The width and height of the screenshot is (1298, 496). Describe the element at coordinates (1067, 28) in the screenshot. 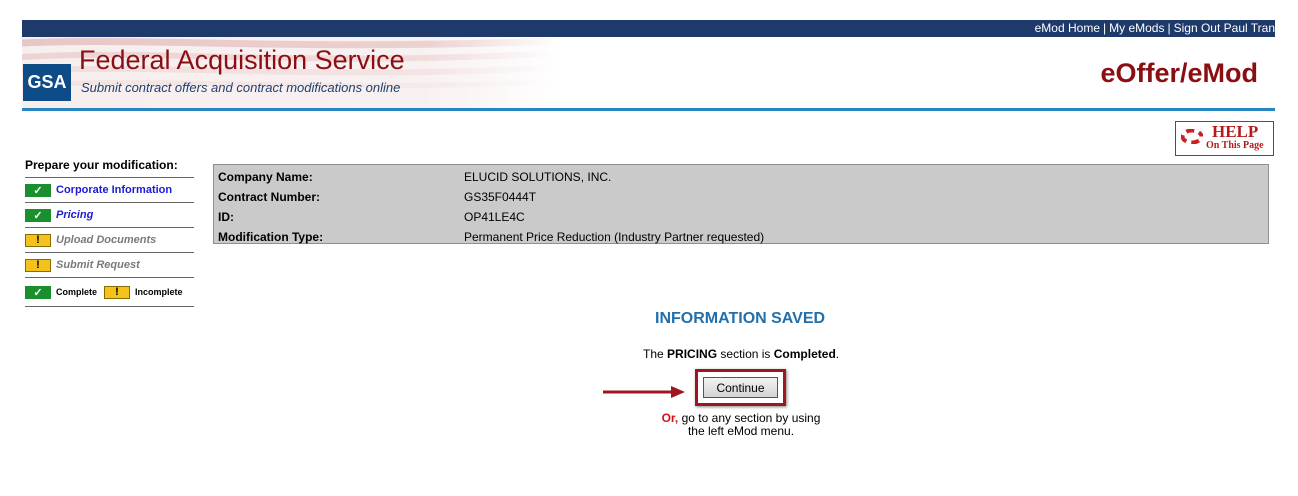

I see `emod-home-link: eMod Home` at that location.